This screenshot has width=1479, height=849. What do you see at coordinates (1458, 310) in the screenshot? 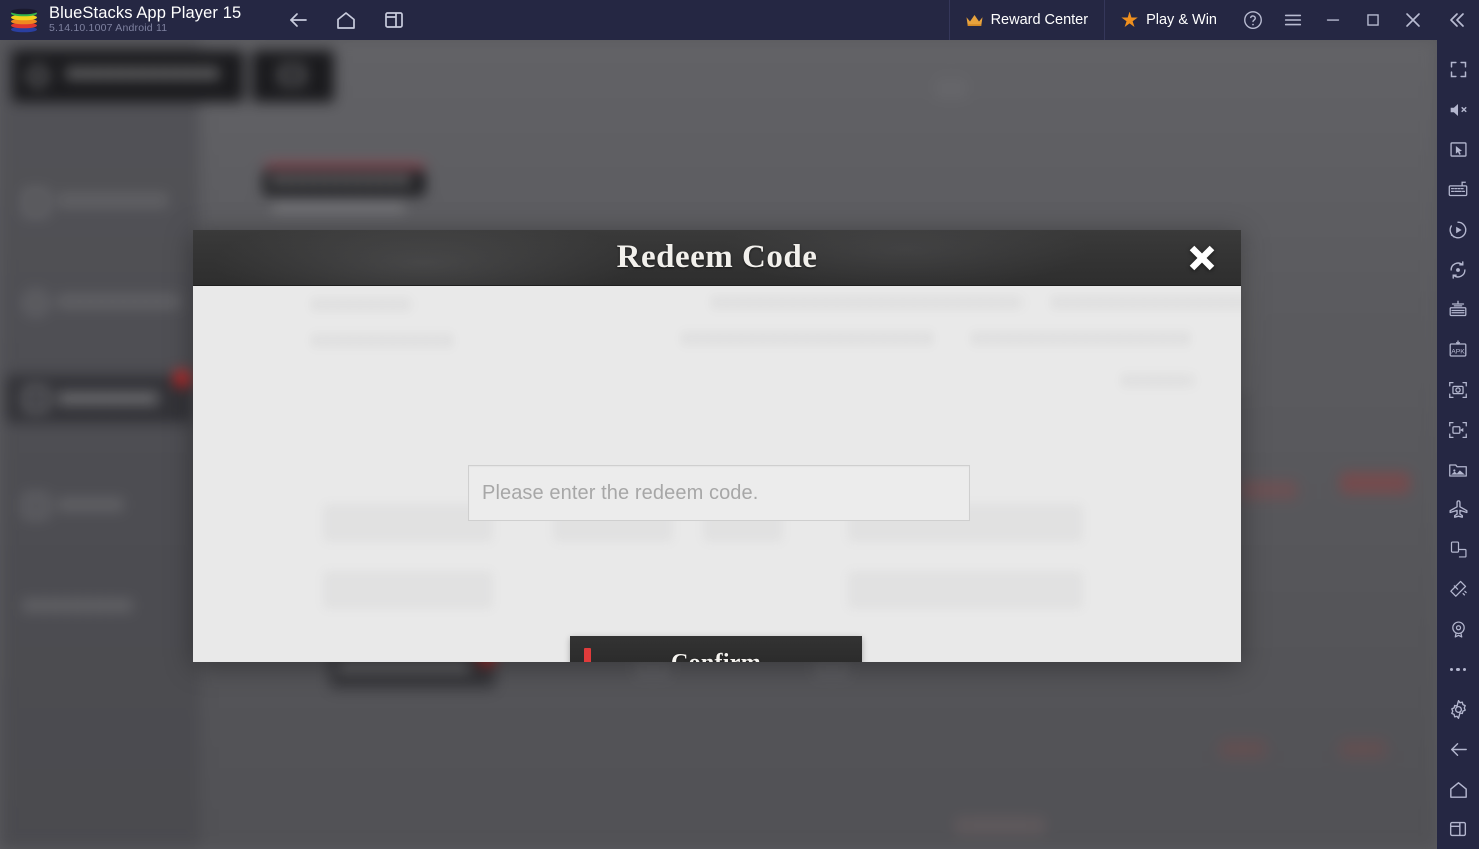
I see `multi-instance-icon` at bounding box center [1458, 310].